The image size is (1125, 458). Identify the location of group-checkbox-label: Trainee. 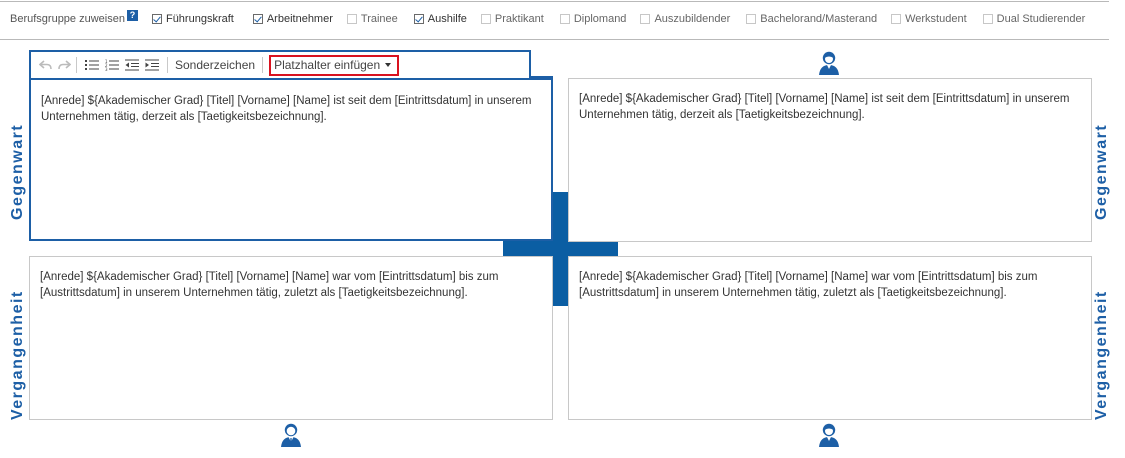
(379, 19).